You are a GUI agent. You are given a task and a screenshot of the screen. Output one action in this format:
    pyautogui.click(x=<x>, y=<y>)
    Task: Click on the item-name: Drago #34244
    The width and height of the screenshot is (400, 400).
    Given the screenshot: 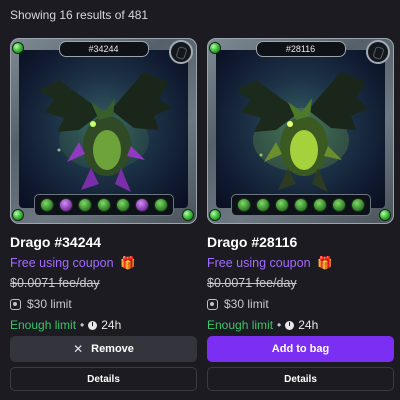 What is the action you would take?
    pyautogui.click(x=56, y=242)
    